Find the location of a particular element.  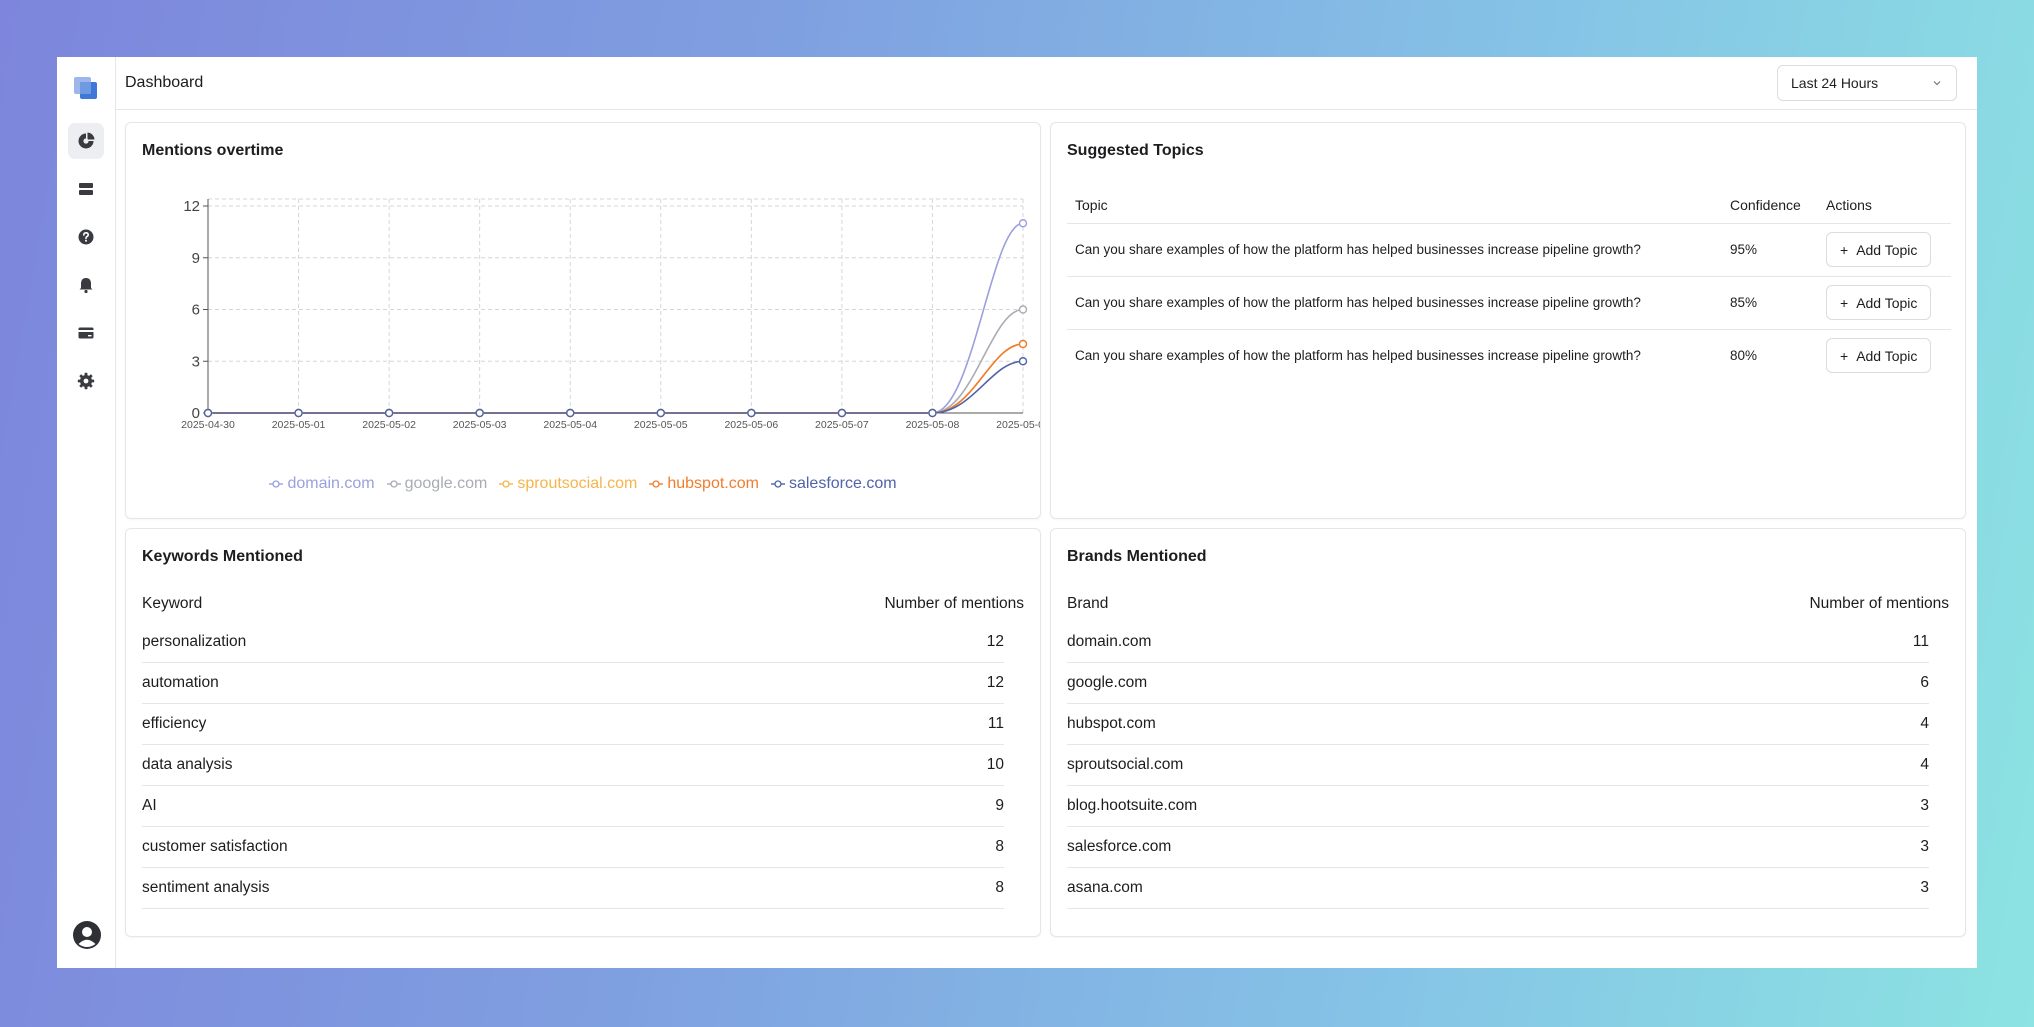

legend-item: hubspot.com is located at coordinates (704, 484).